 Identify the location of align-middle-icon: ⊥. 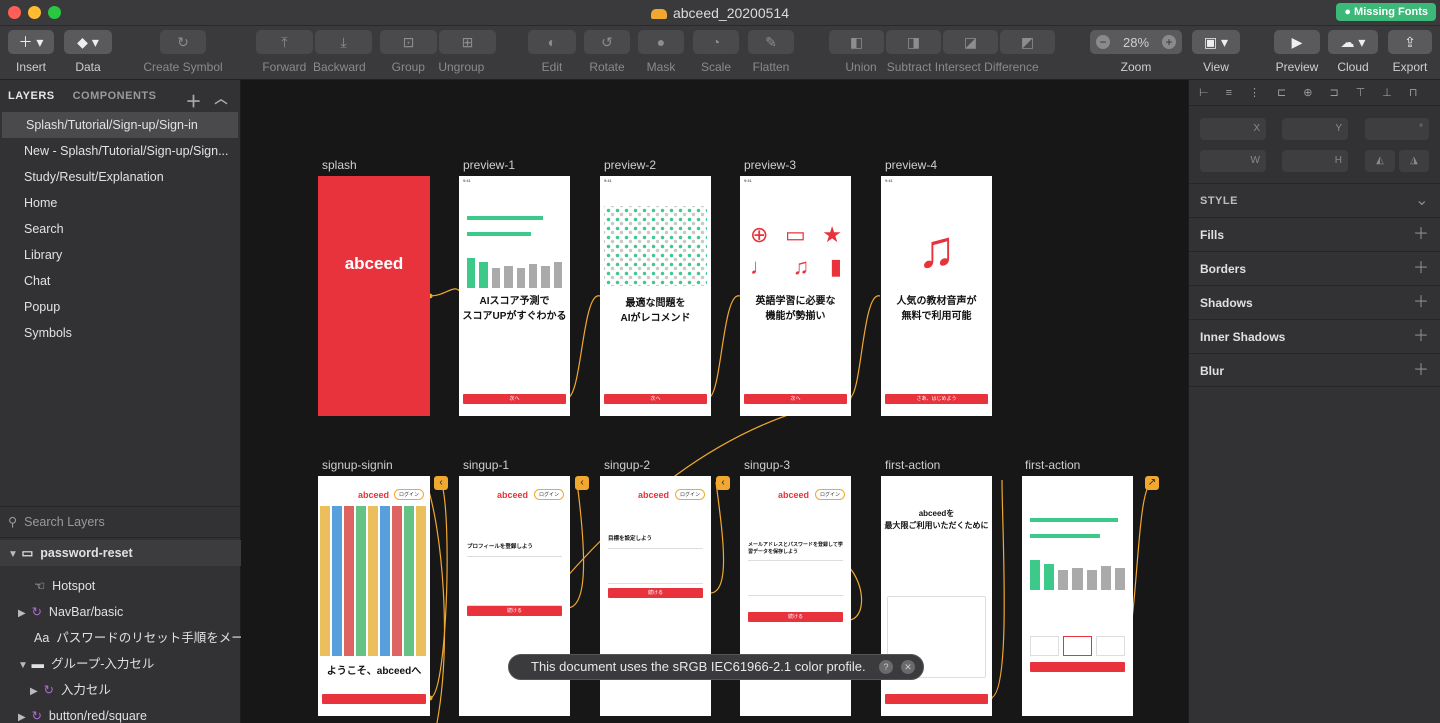
(1387, 92).